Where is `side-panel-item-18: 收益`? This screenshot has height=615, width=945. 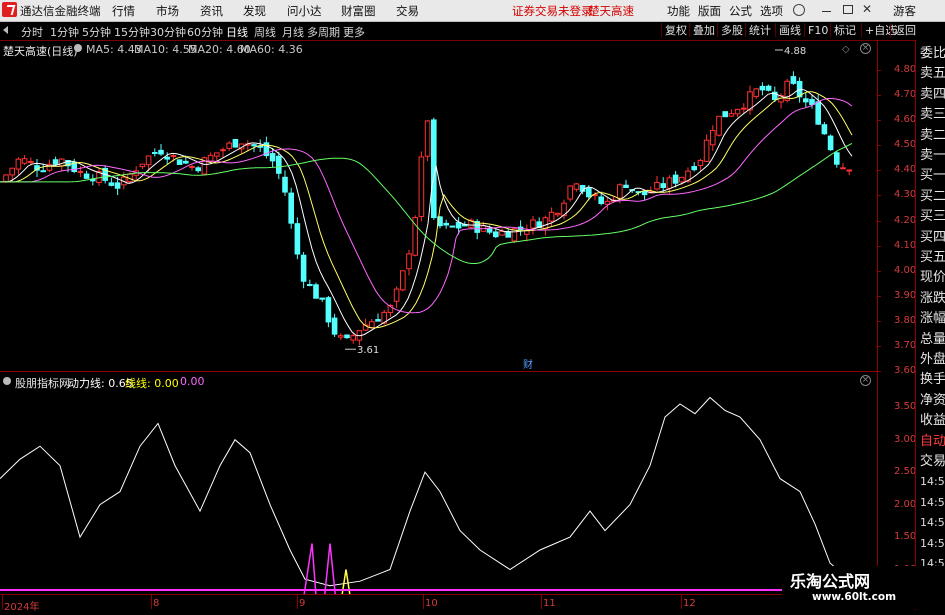 side-panel-item-18: 收益 is located at coordinates (932, 421).